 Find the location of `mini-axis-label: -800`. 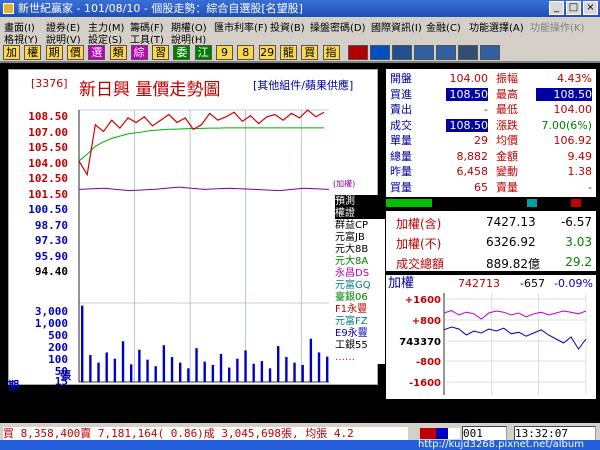

mini-axis-label: -800 is located at coordinates (428, 362).